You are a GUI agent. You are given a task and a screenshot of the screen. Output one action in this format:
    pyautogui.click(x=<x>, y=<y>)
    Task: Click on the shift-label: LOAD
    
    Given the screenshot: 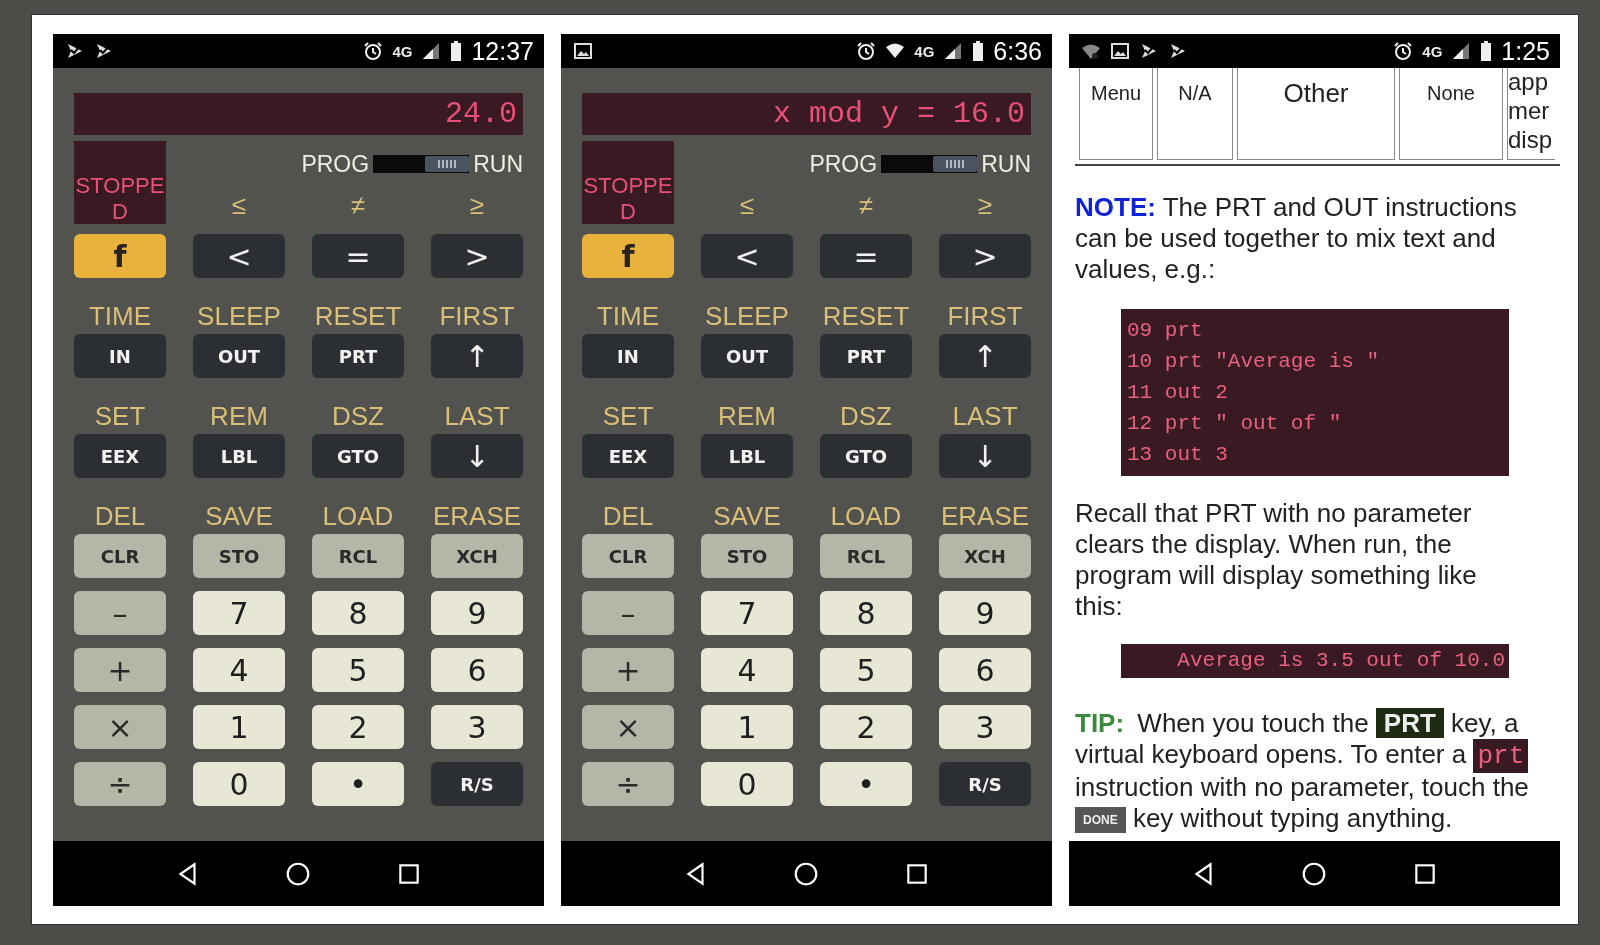 What is the action you would take?
    pyautogui.click(x=358, y=516)
    